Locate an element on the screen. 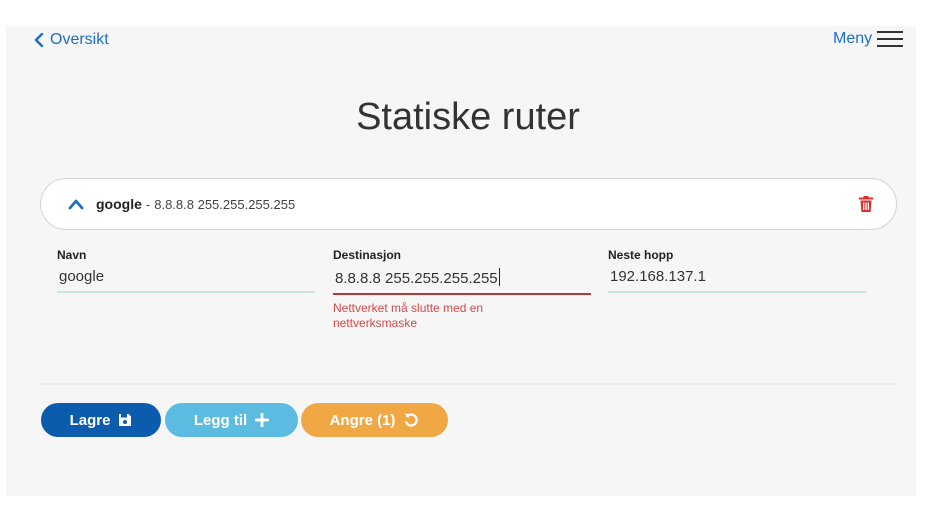 Image resolution: width=936 pixels, height=510 pixels. text-caret is located at coordinates (499, 277).